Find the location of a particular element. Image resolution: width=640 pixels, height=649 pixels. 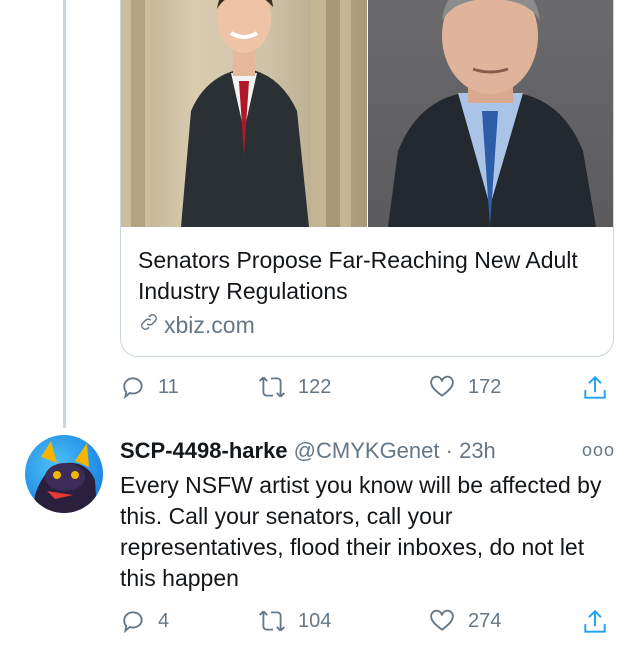

tweet-time: 23h is located at coordinates (477, 450).